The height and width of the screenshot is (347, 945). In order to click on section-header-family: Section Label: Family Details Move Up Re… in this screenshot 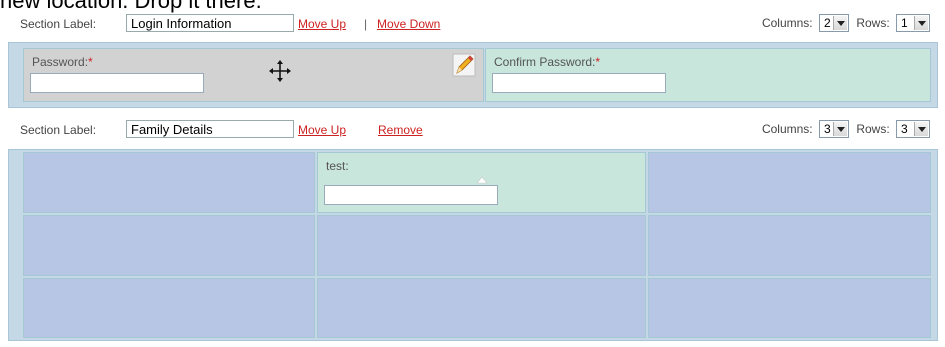, I will do `click(473, 129)`.